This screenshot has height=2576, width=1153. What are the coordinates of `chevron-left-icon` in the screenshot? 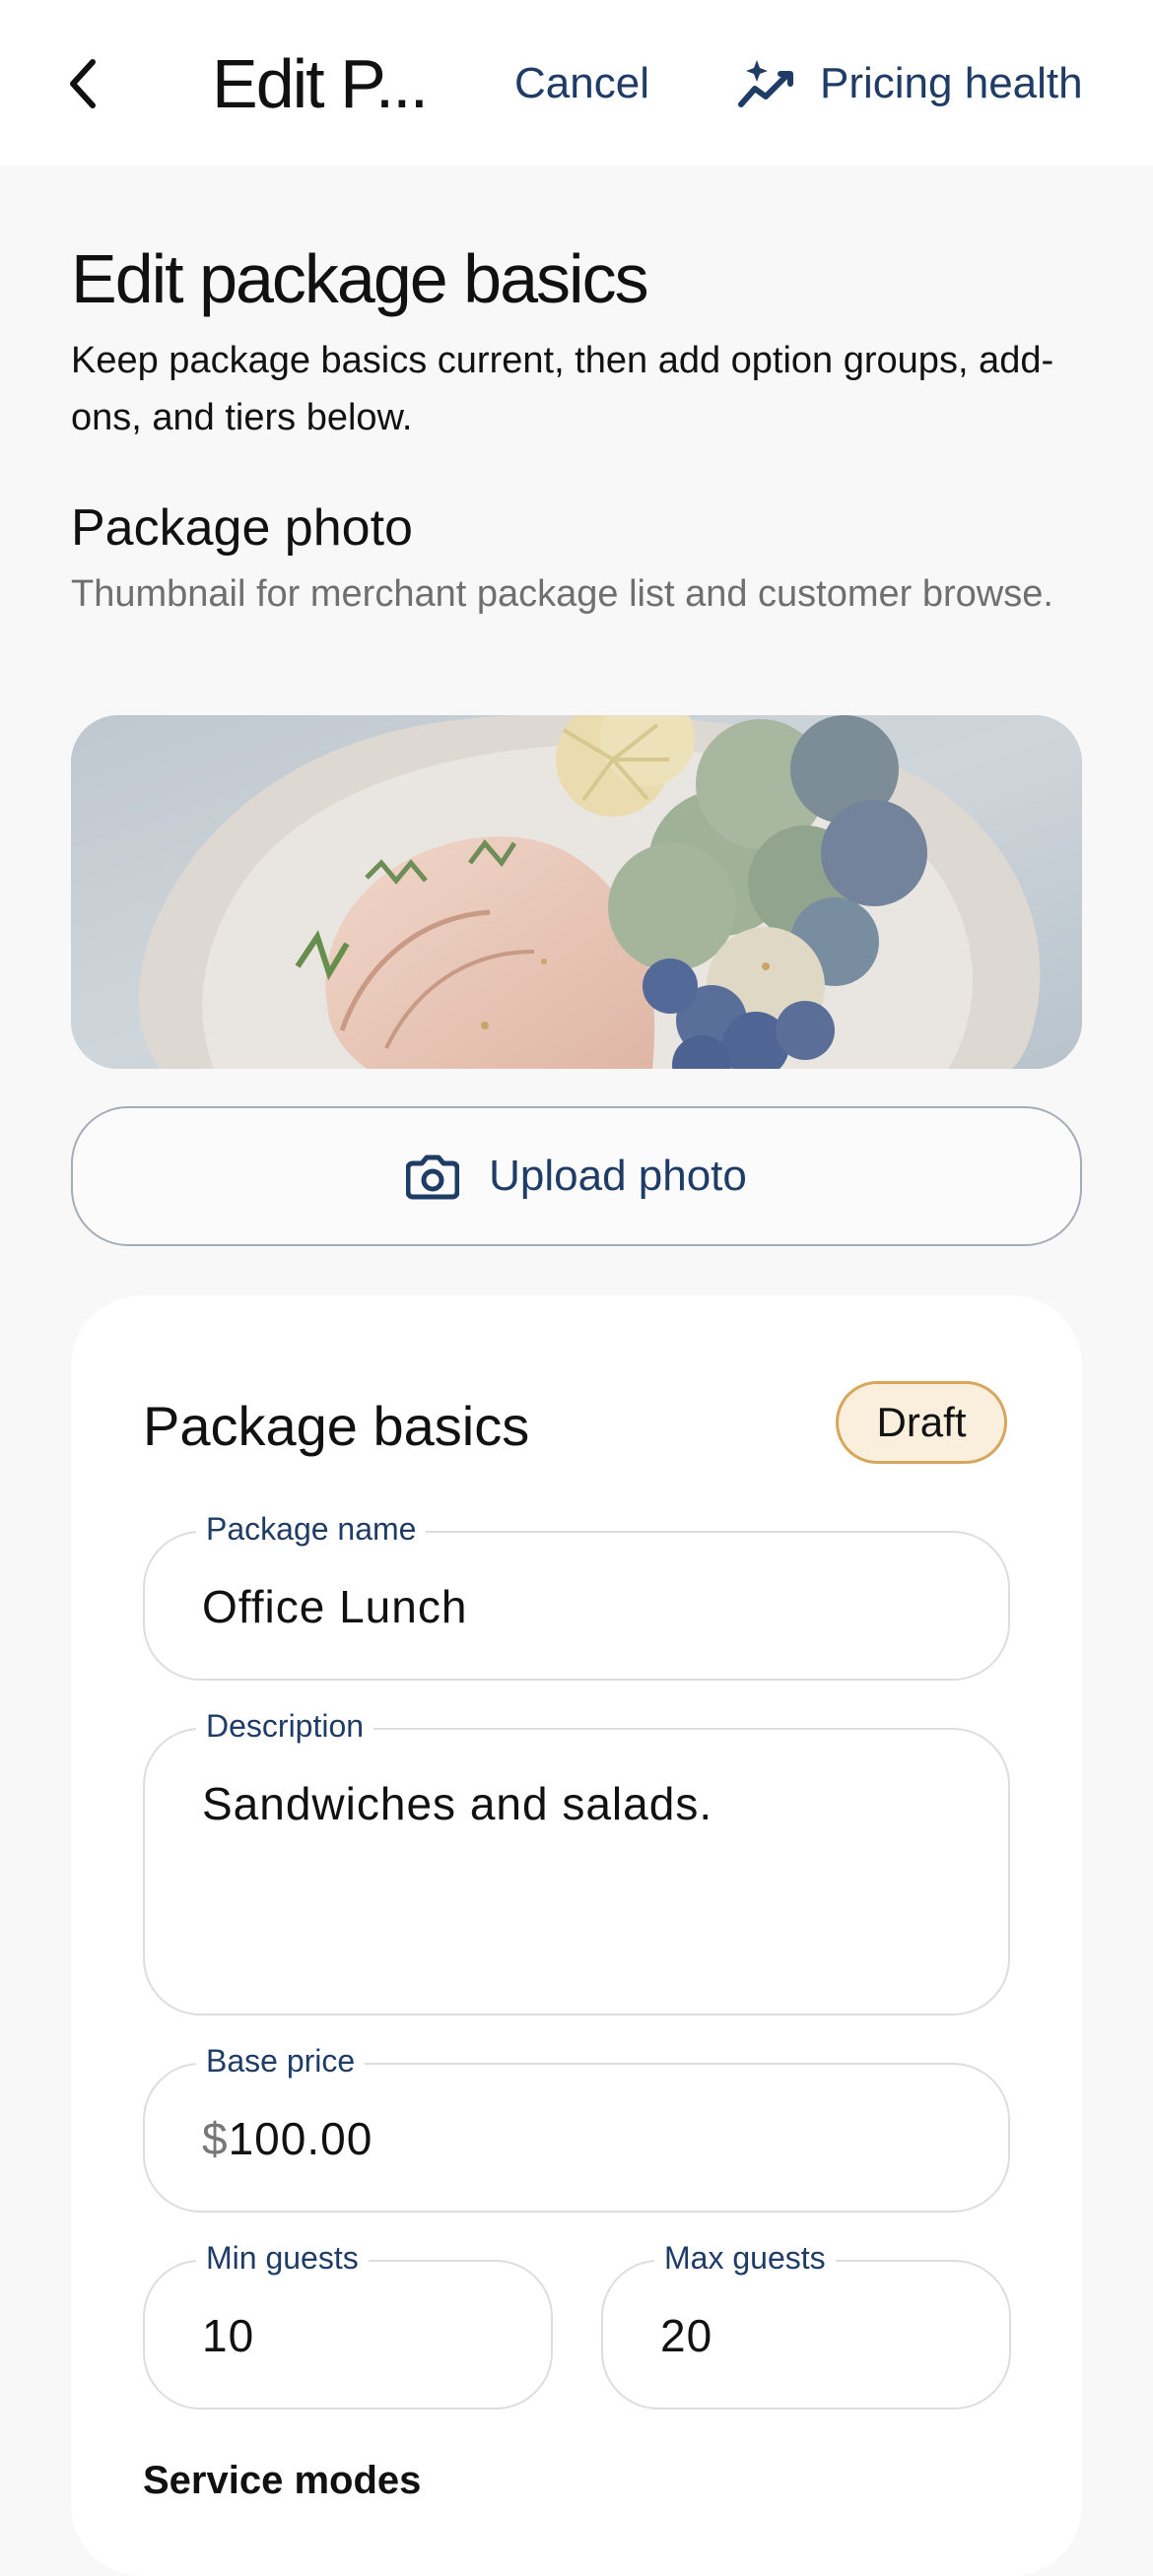 It's located at (83, 84).